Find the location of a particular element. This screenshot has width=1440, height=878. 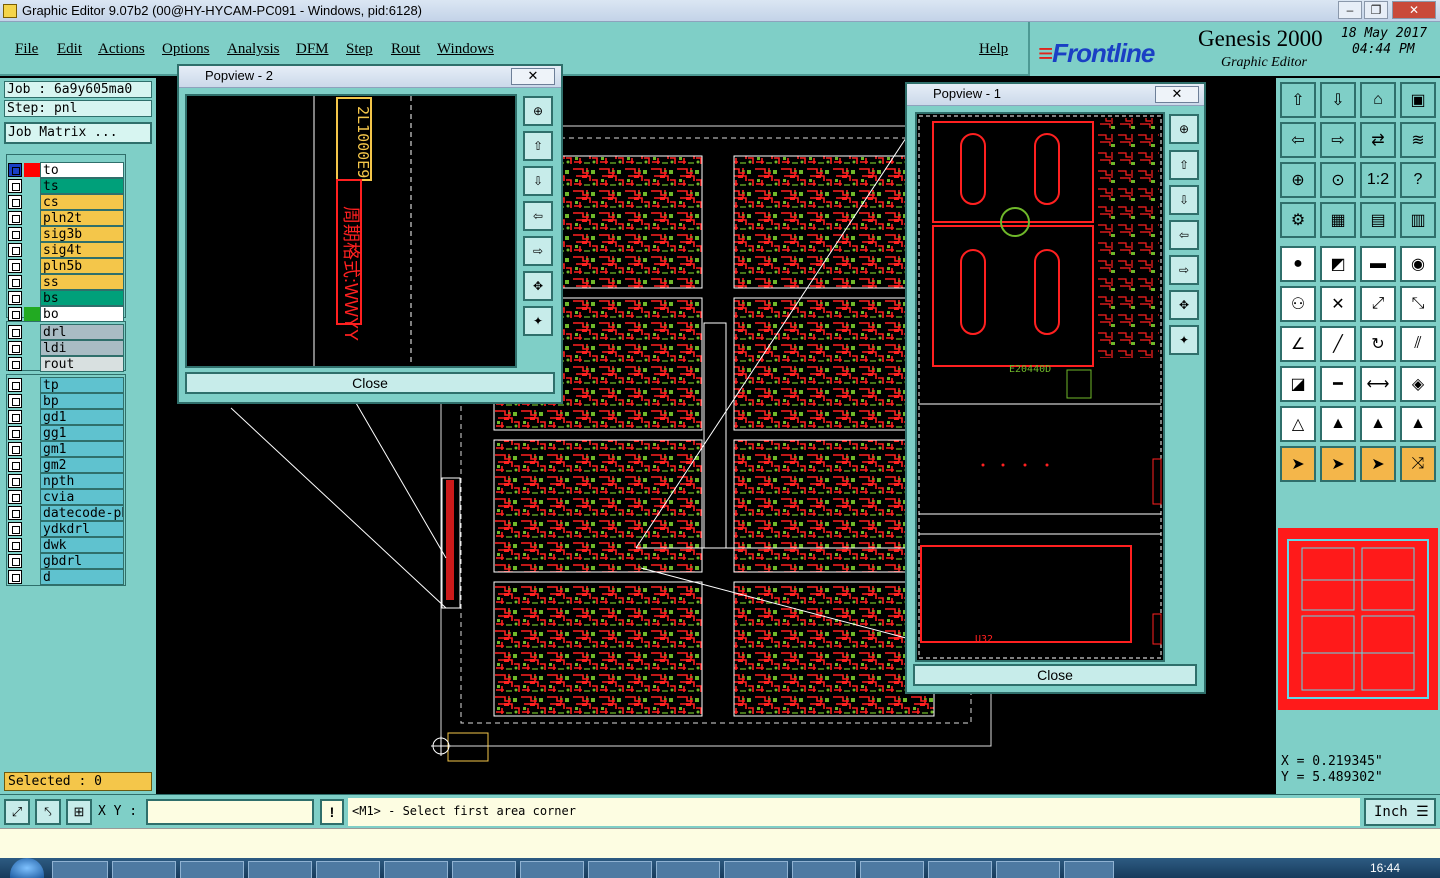

layer-row-pln2t: pln2t is located at coordinates (66, 218).